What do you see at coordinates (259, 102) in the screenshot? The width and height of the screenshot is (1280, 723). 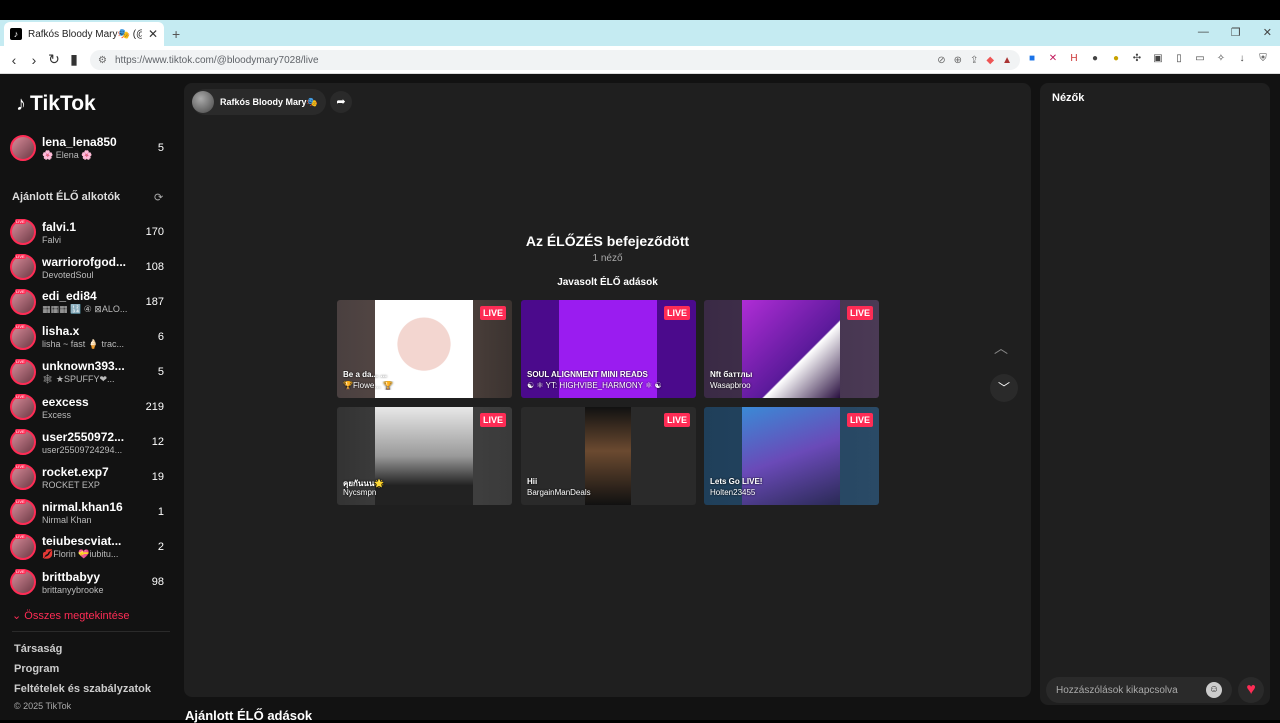 I see `host-profile: Rafkós Bloody Mary🎭` at bounding box center [259, 102].